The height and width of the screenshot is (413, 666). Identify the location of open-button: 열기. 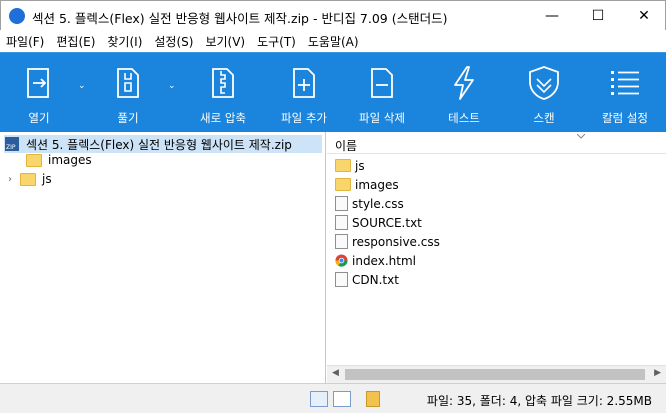
(39, 93).